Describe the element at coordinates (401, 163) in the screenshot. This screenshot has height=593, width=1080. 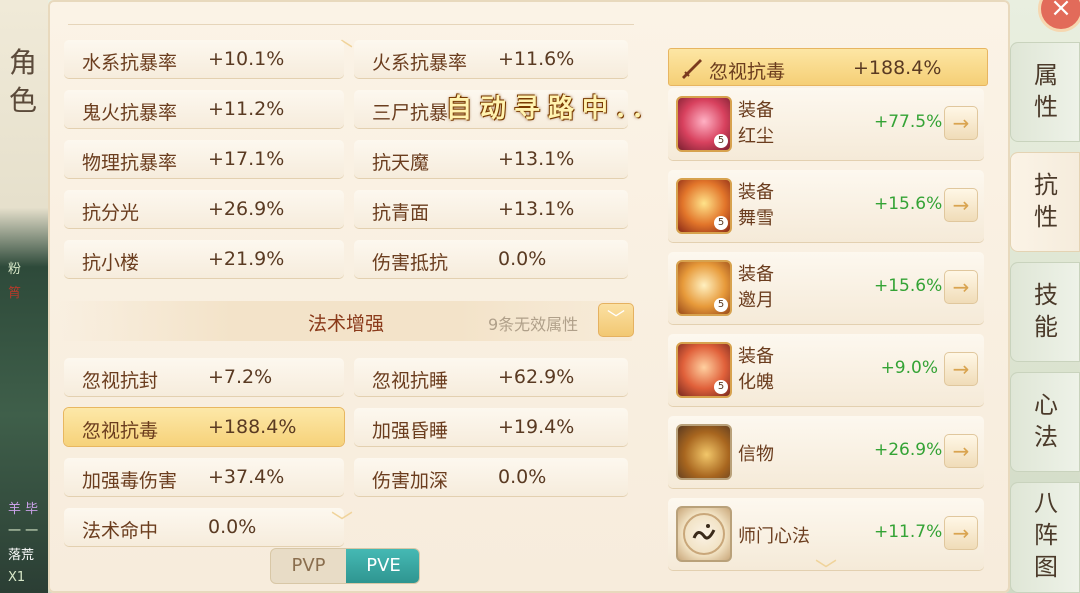
I see `stat-label: 抗天魔` at that location.